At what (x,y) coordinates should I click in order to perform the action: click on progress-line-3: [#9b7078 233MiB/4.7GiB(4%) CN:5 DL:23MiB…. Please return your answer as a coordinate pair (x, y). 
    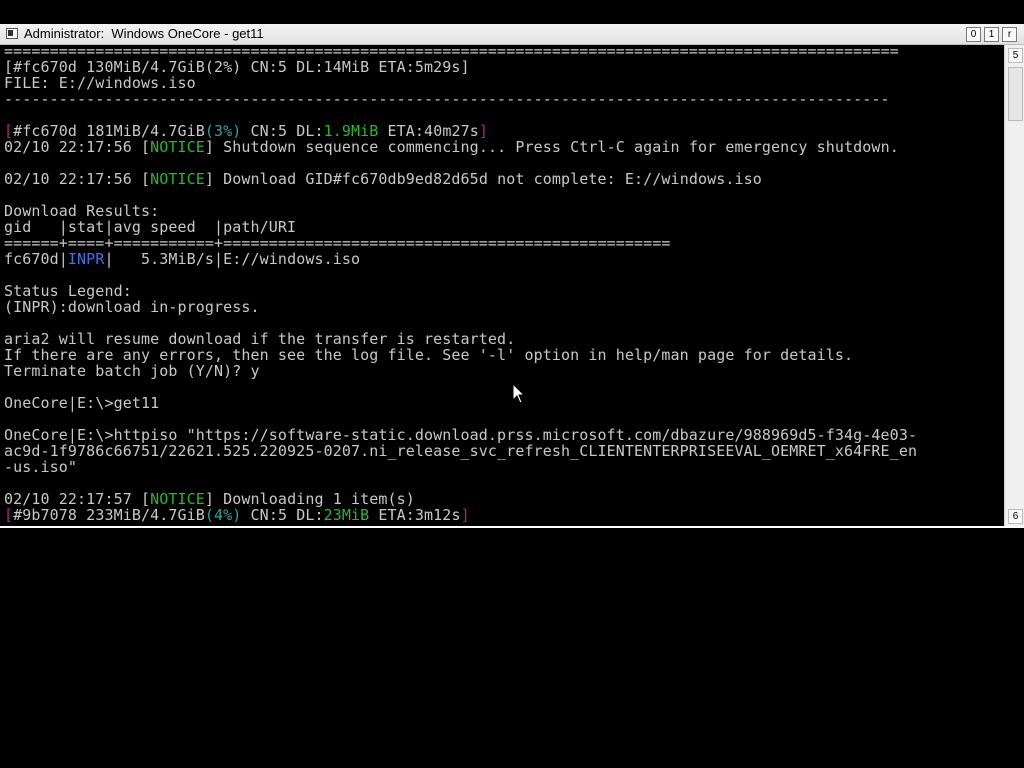
    Looking at the image, I should click on (237, 515).